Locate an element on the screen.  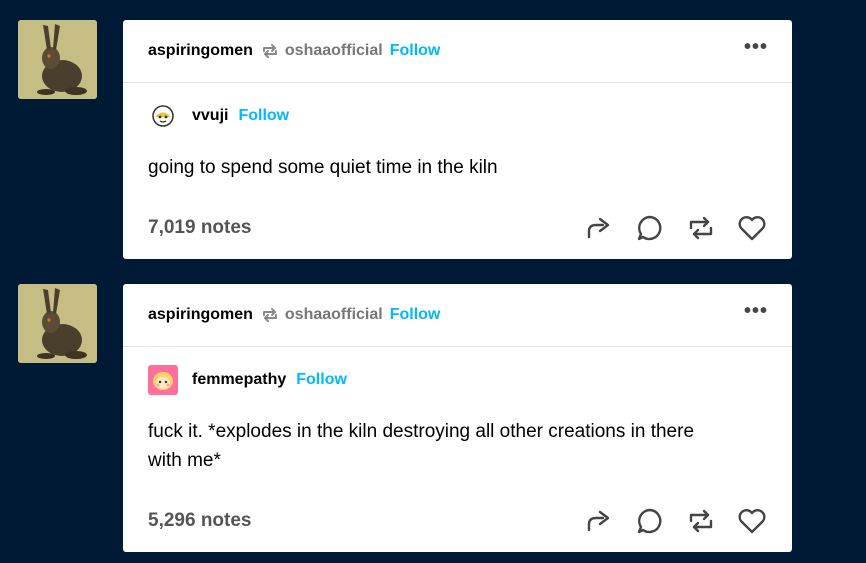
source-username: femmepathy is located at coordinates (239, 380).